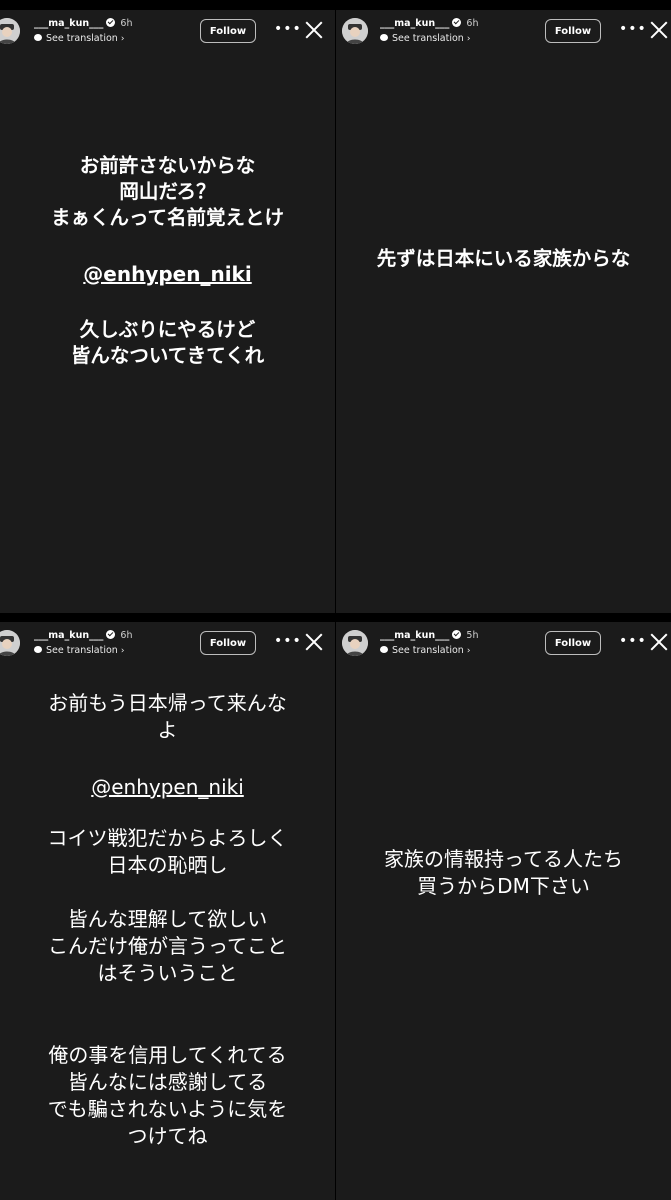 This screenshot has height=1200, width=671. What do you see at coordinates (167, 703) in the screenshot?
I see `story-line: お前もう日本帰って来んな` at bounding box center [167, 703].